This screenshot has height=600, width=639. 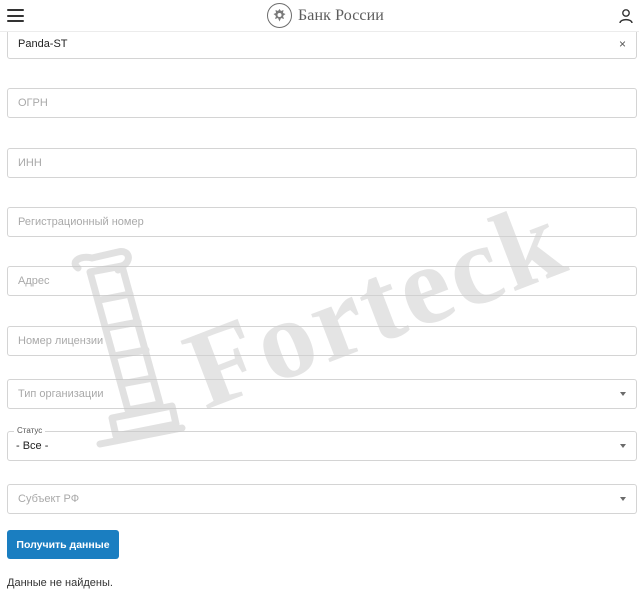 What do you see at coordinates (30, 431) in the screenshot?
I see `status-label: Статус` at bounding box center [30, 431].